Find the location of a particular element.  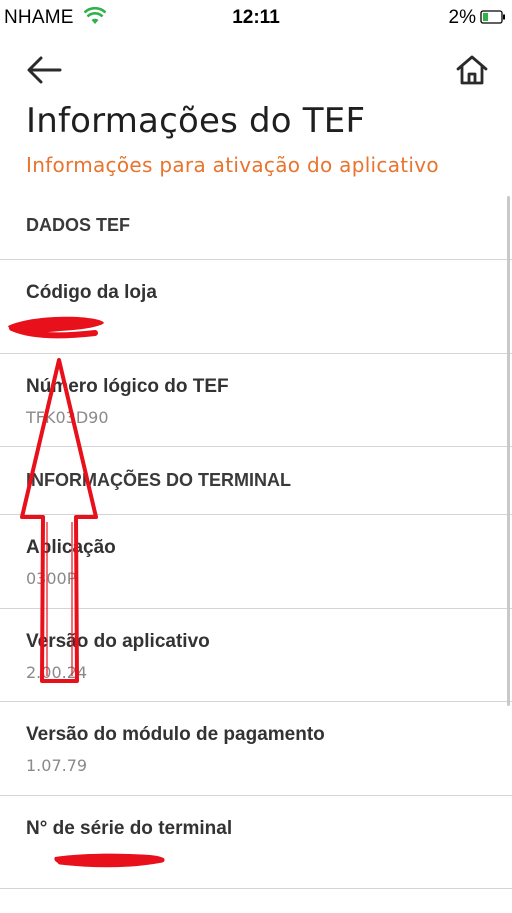

list-item-aplicacao: Aplicação 0300P is located at coordinates (256, 562).